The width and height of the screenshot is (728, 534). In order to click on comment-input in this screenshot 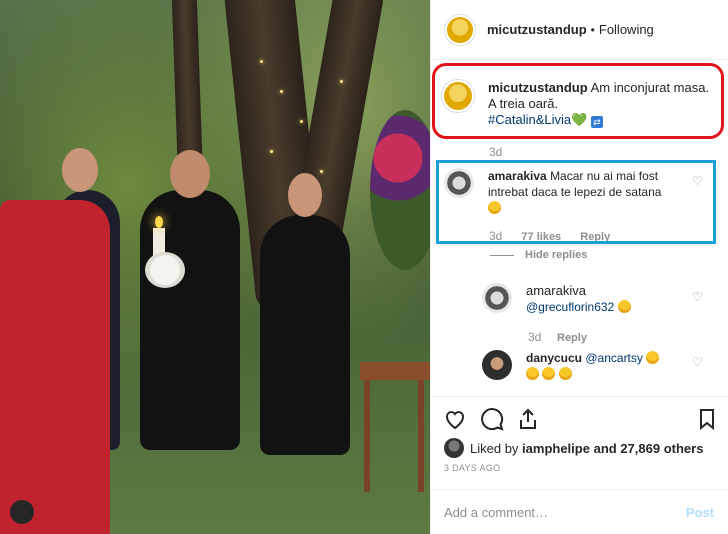, I will do `click(565, 512)`.